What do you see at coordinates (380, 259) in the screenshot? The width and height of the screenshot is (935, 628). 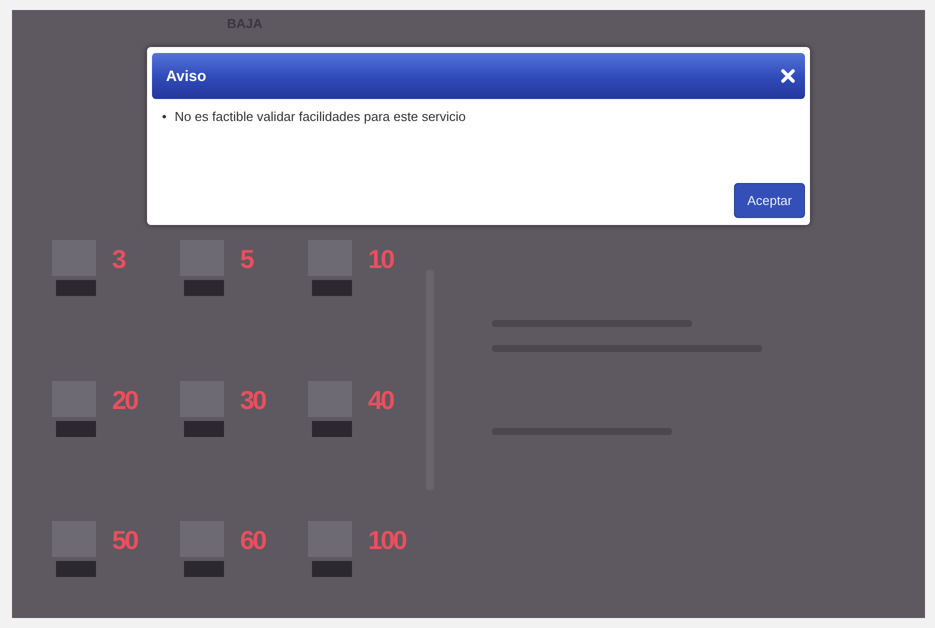 I see `tile-value: 10` at bounding box center [380, 259].